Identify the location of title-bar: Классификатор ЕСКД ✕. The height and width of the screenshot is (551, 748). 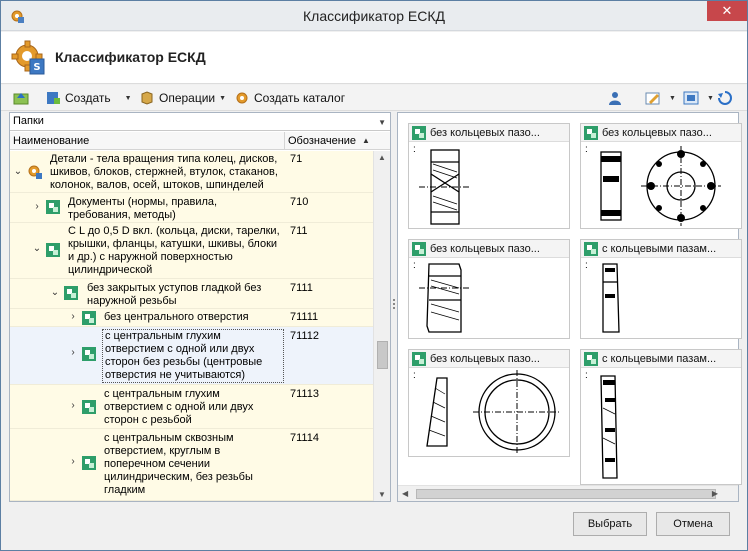
(374, 16).